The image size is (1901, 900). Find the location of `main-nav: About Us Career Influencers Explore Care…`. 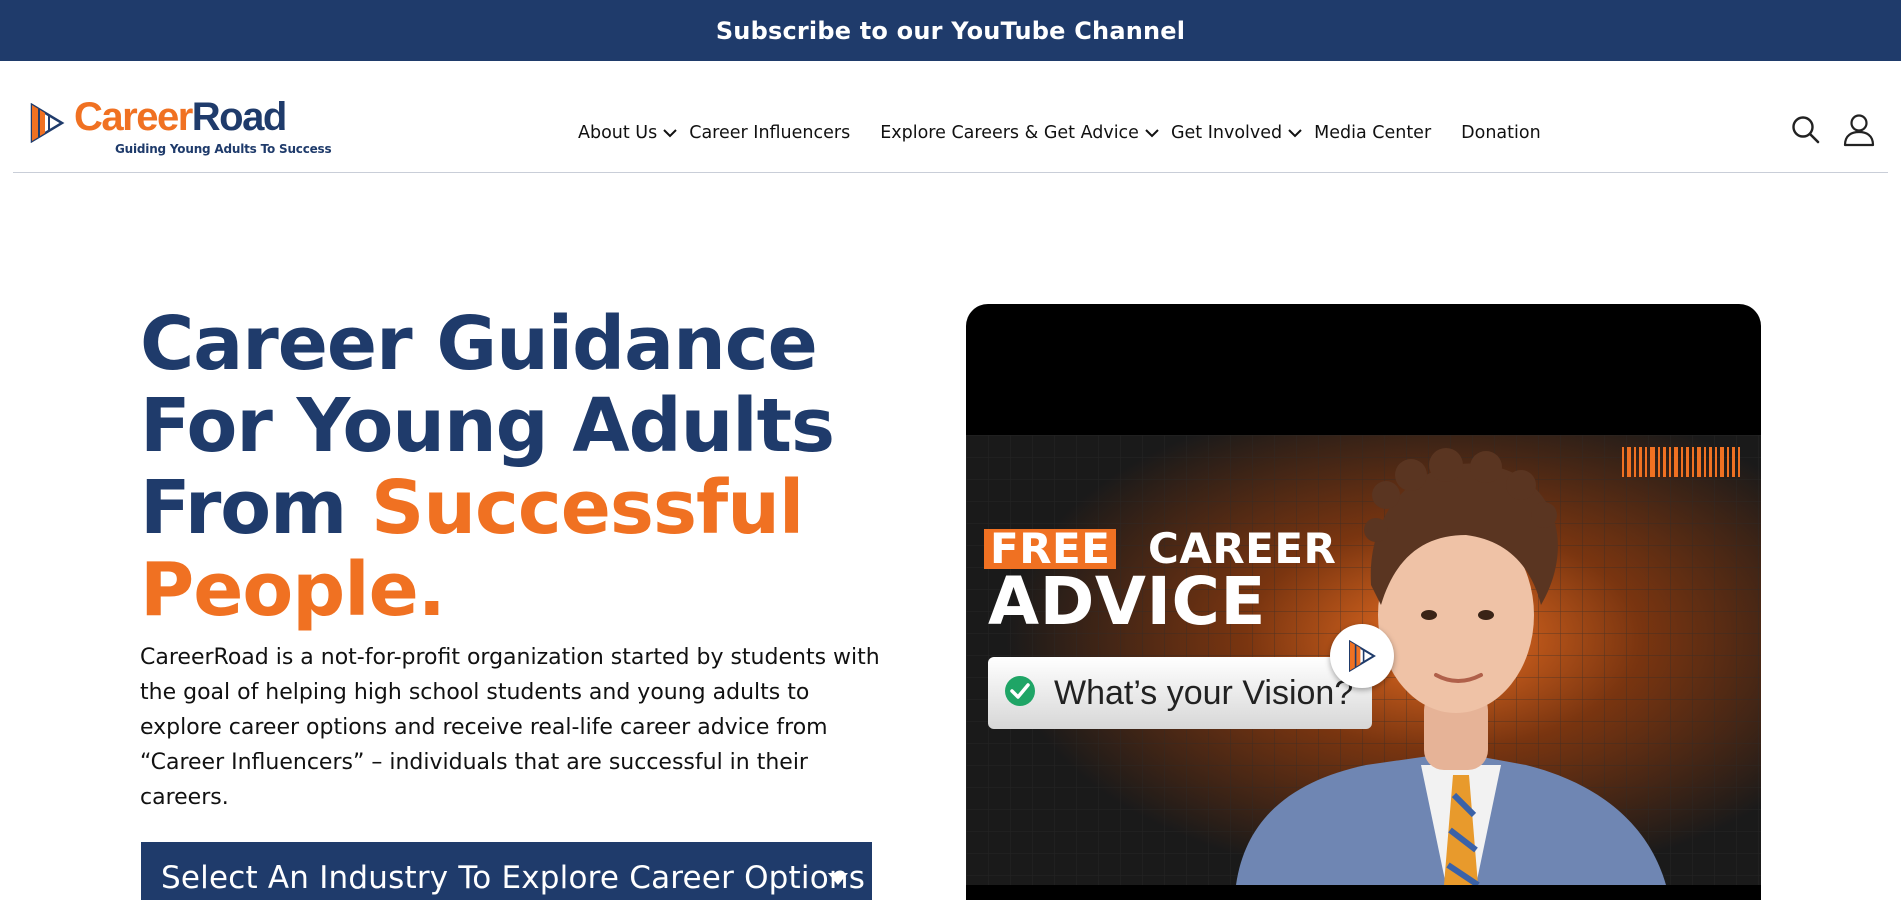

main-nav: About Us Career Influencers Explore Care… is located at coordinates (1059, 133).